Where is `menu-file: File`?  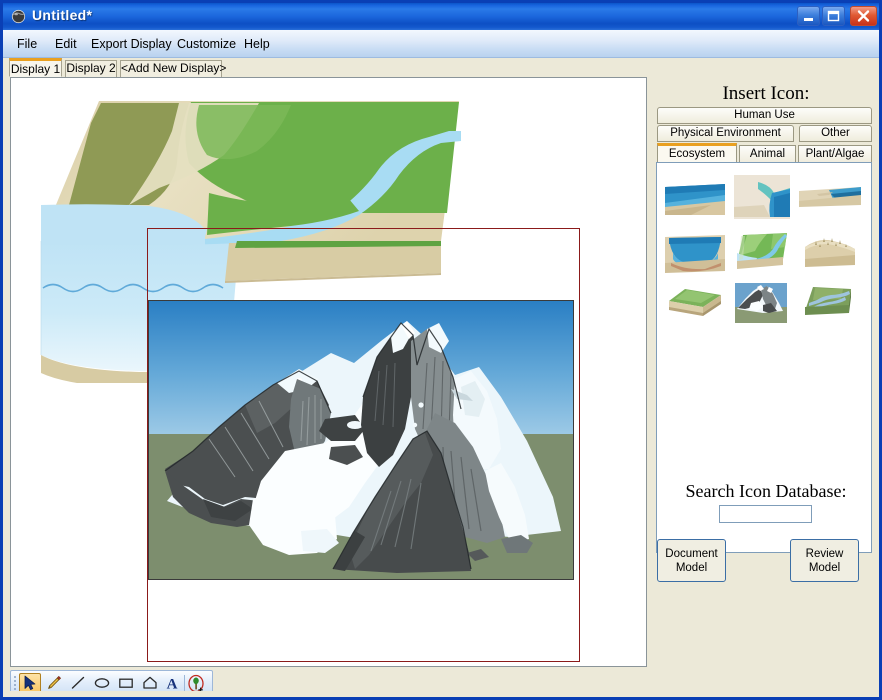
menu-file: File is located at coordinates (27, 44).